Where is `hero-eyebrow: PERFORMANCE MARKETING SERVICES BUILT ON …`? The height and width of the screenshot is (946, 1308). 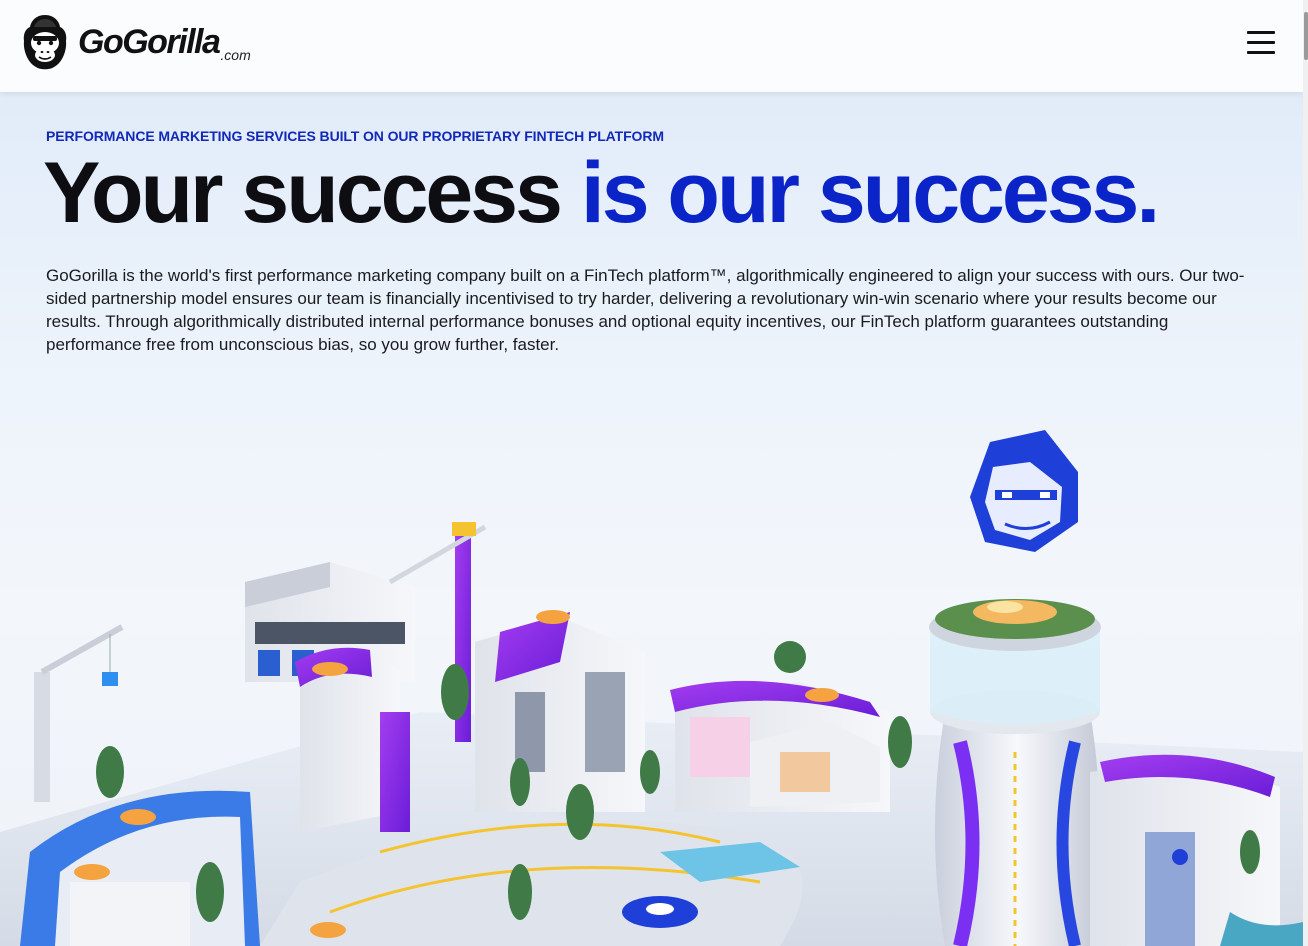 hero-eyebrow: PERFORMANCE MARKETING SERVICES BUILT ON … is located at coordinates (355, 136).